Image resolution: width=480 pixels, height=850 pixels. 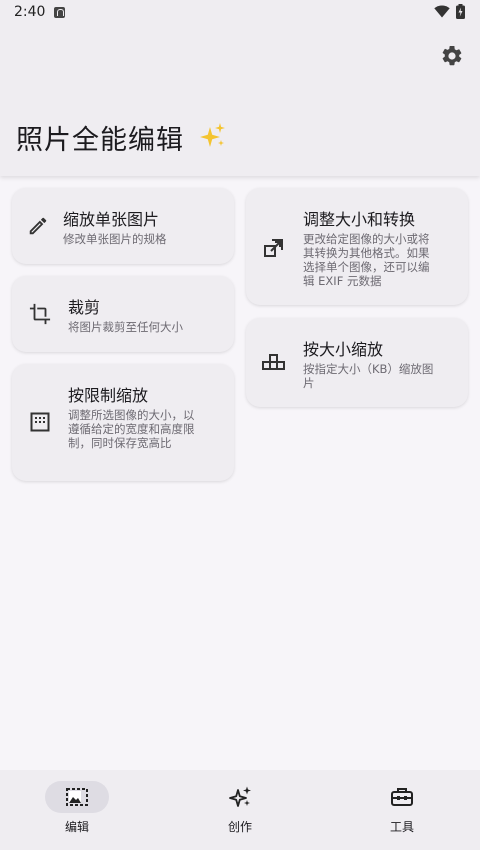 I want to click on image-edit-icon, so click(x=77, y=797).